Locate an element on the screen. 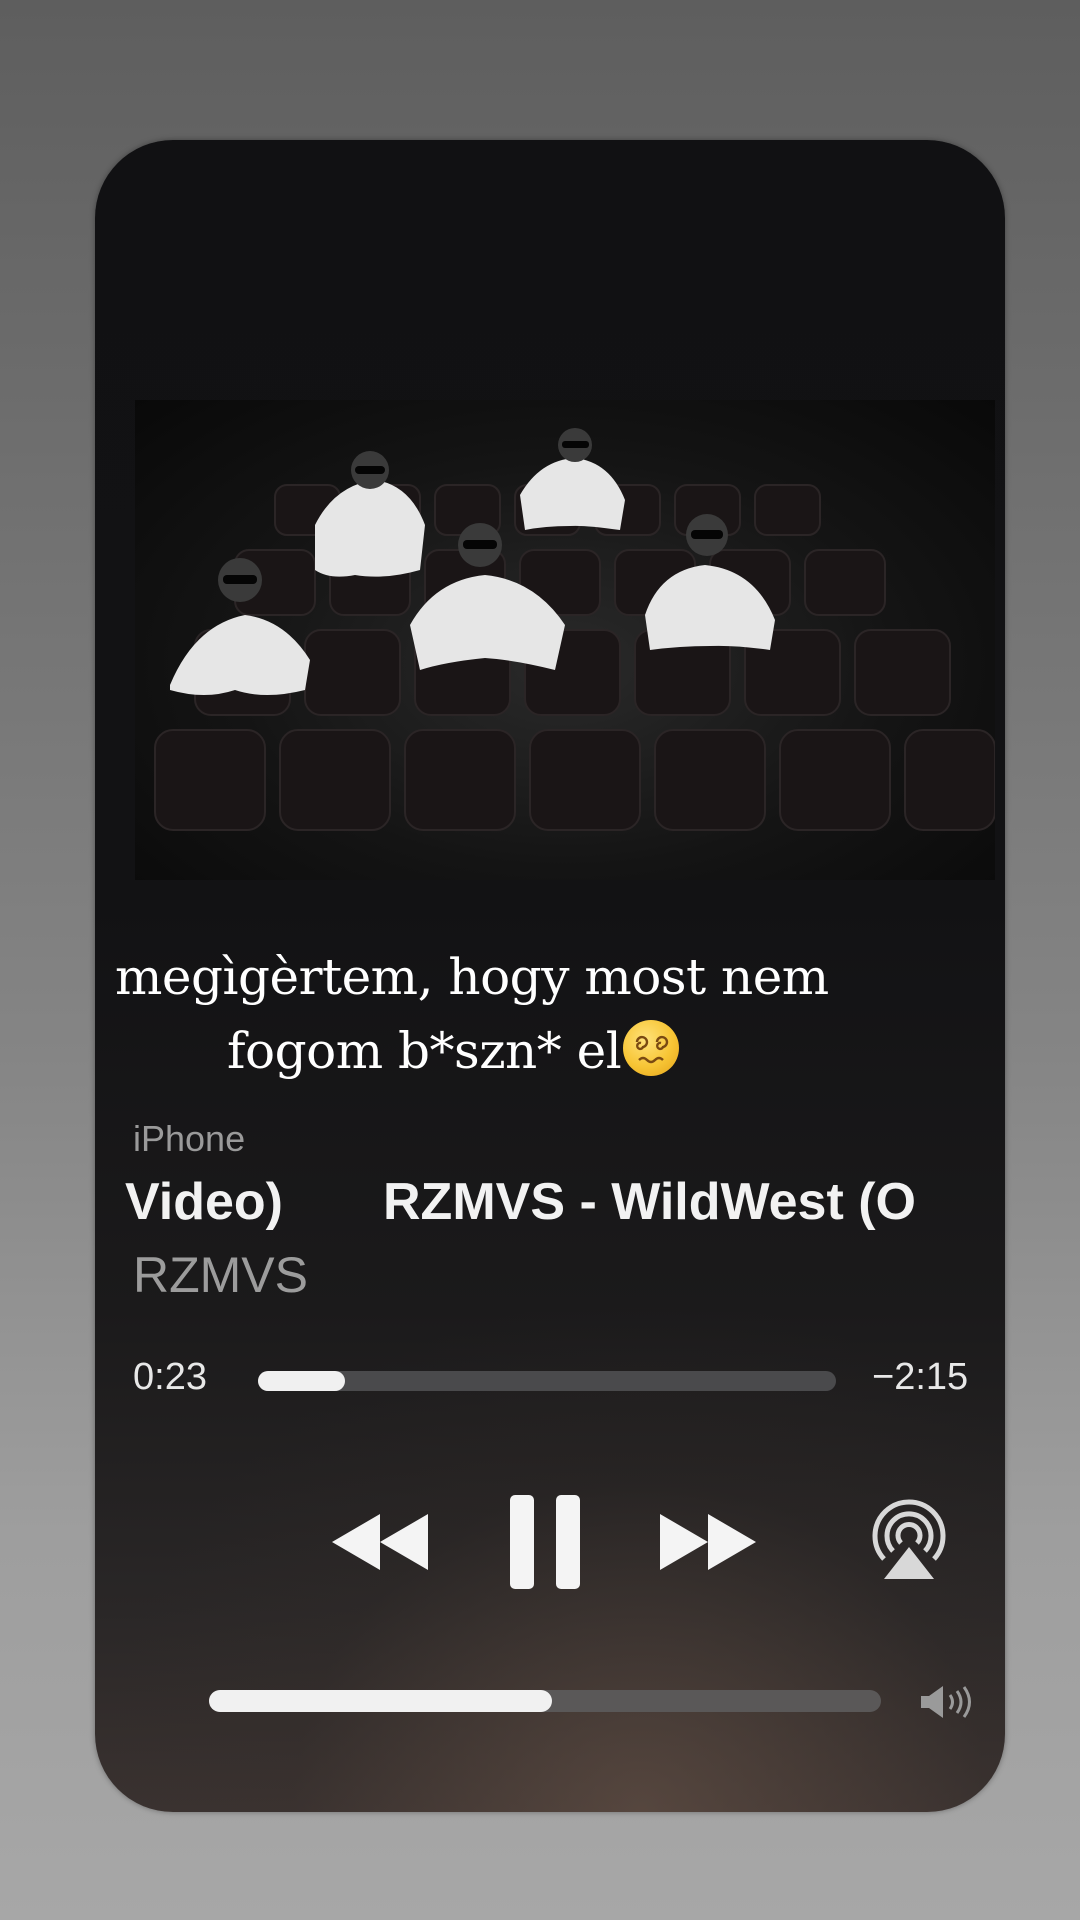  airplay-icon is located at coordinates (909, 1539).